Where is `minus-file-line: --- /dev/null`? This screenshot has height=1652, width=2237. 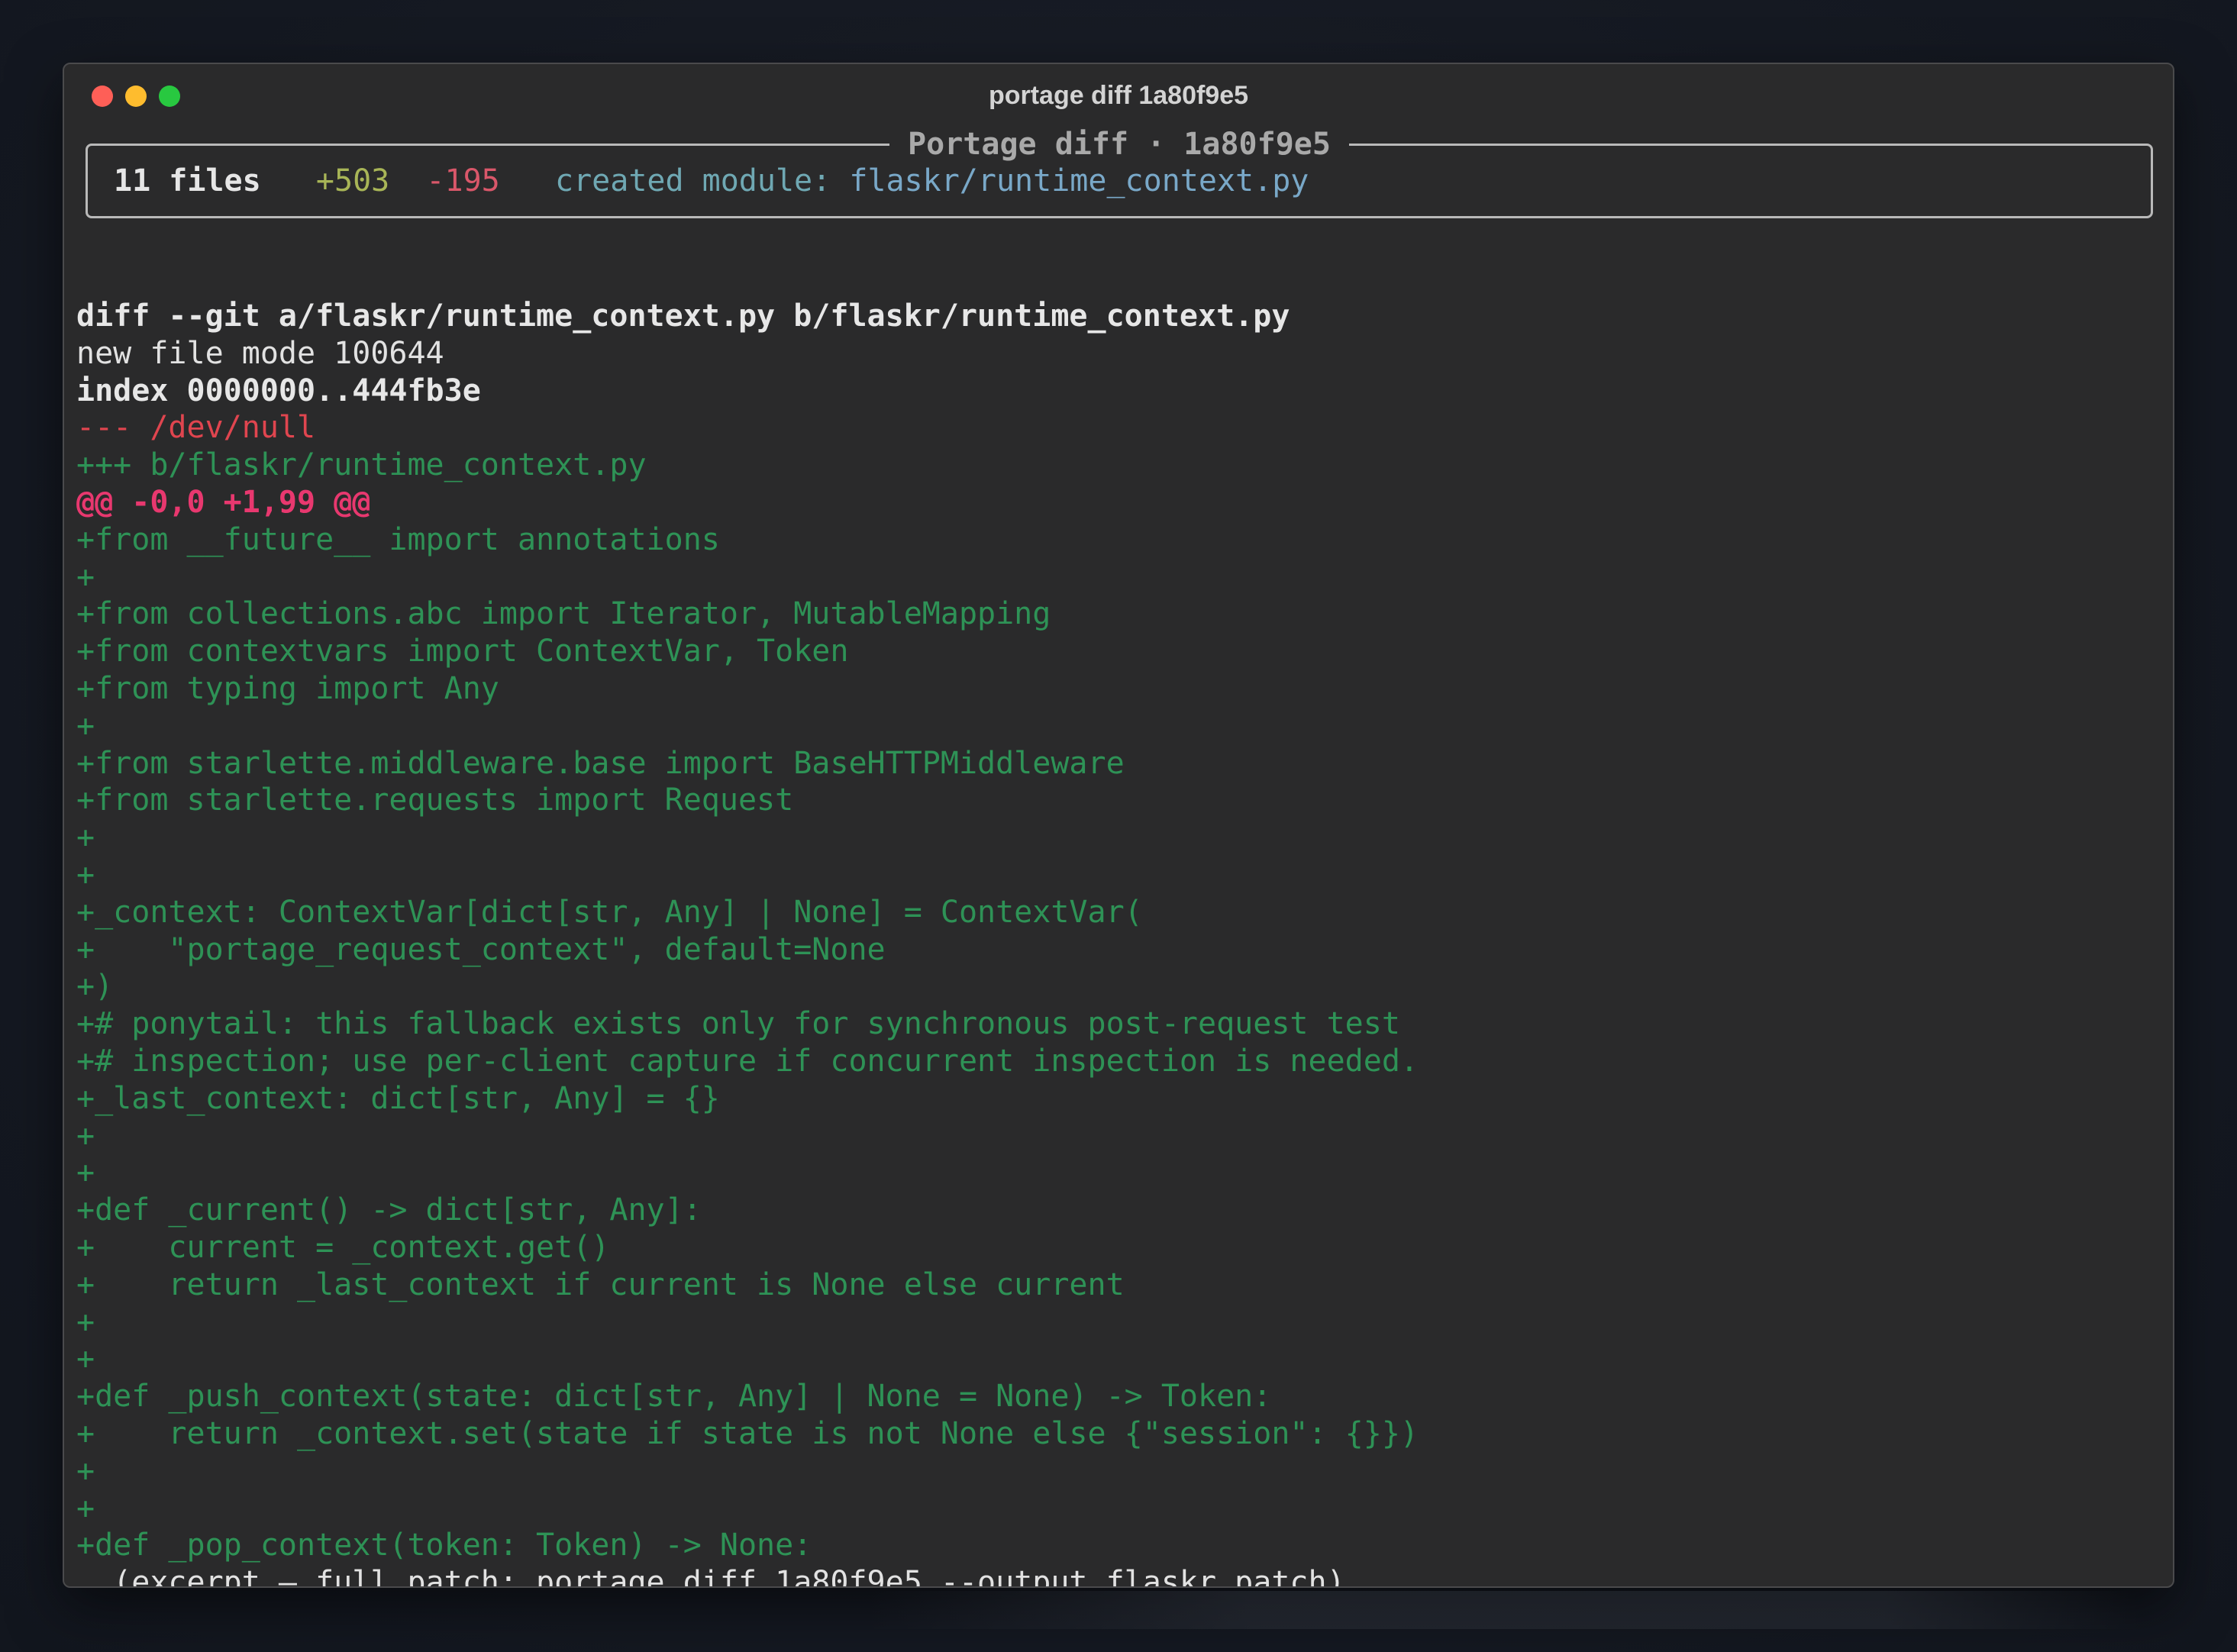
minus-file-line: --- /dev/null is located at coordinates (196, 428).